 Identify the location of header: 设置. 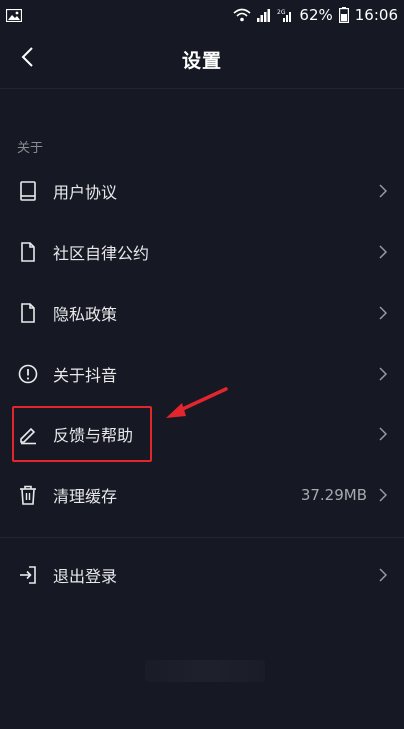
(202, 59).